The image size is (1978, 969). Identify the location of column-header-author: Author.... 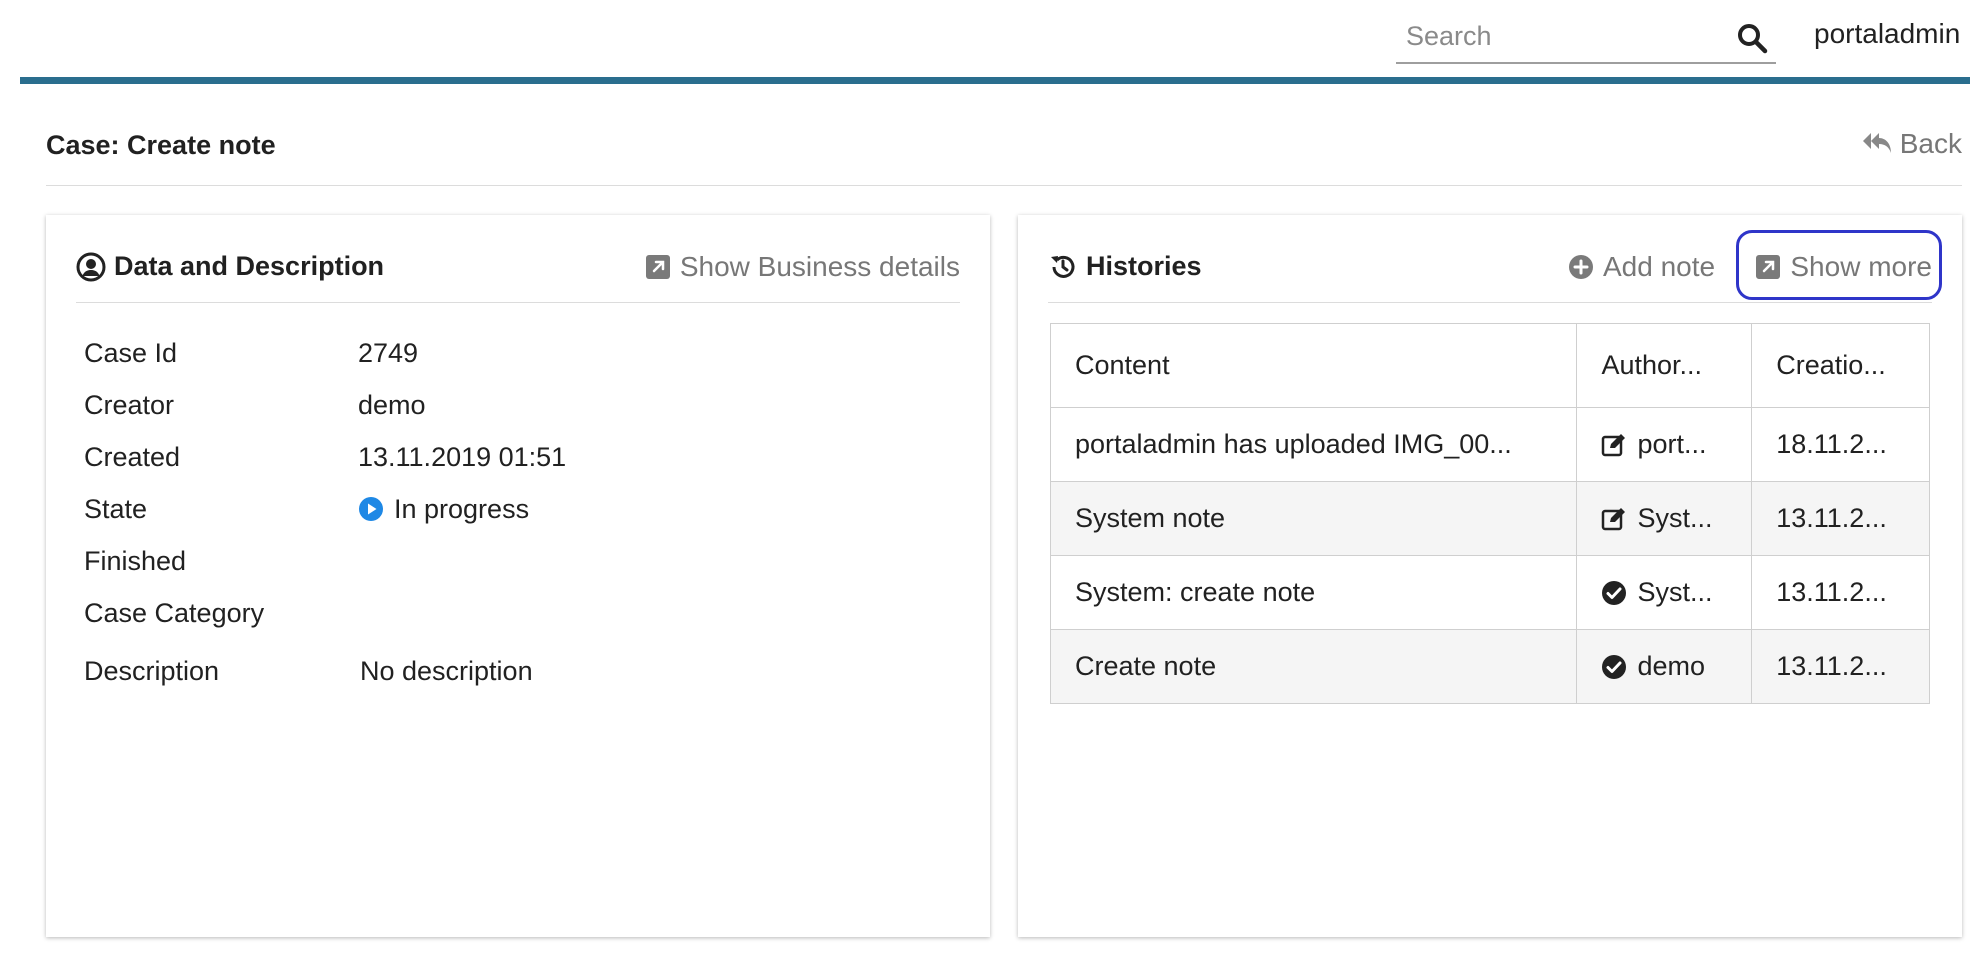
(1664, 365).